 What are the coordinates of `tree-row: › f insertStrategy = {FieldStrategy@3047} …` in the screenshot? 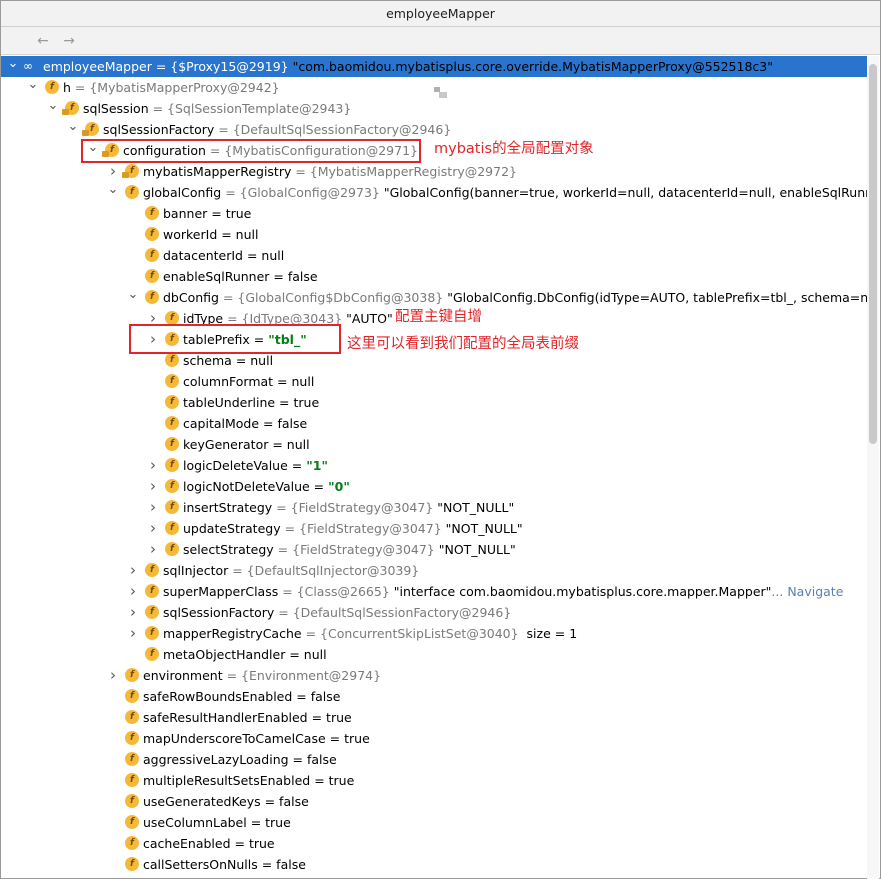 It's located at (434, 507).